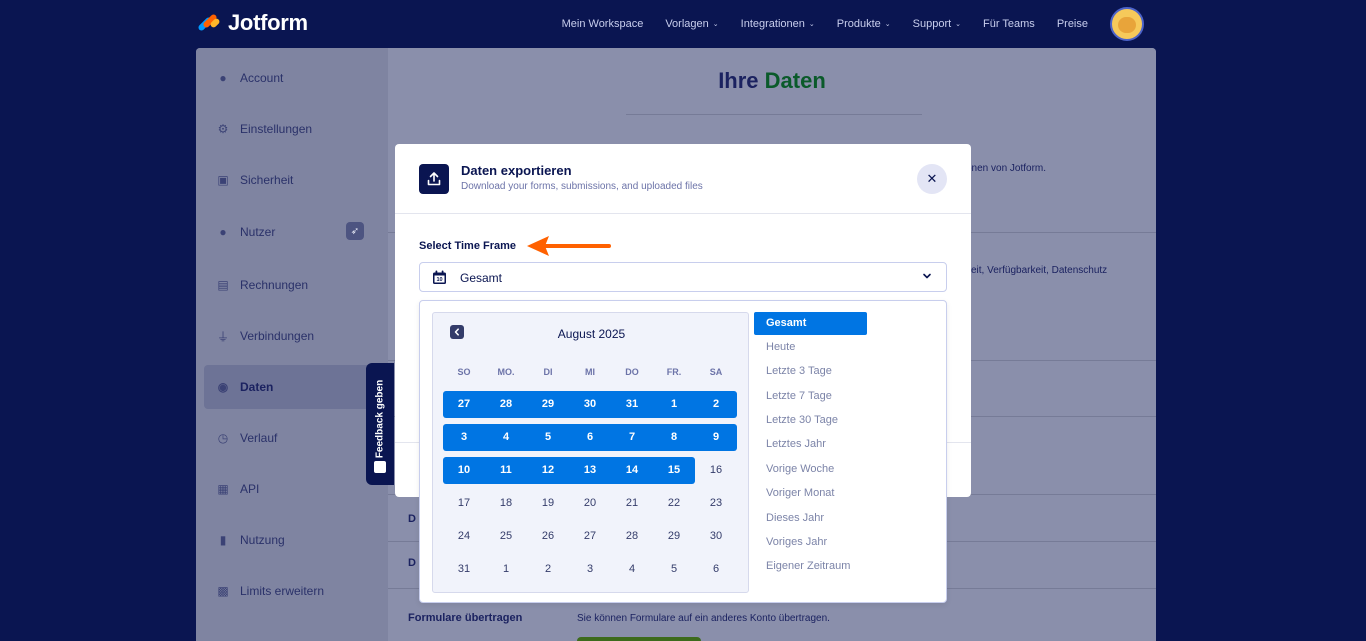 This screenshot has height=641, width=1366. I want to click on calendar-day: 19, so click(548, 503).